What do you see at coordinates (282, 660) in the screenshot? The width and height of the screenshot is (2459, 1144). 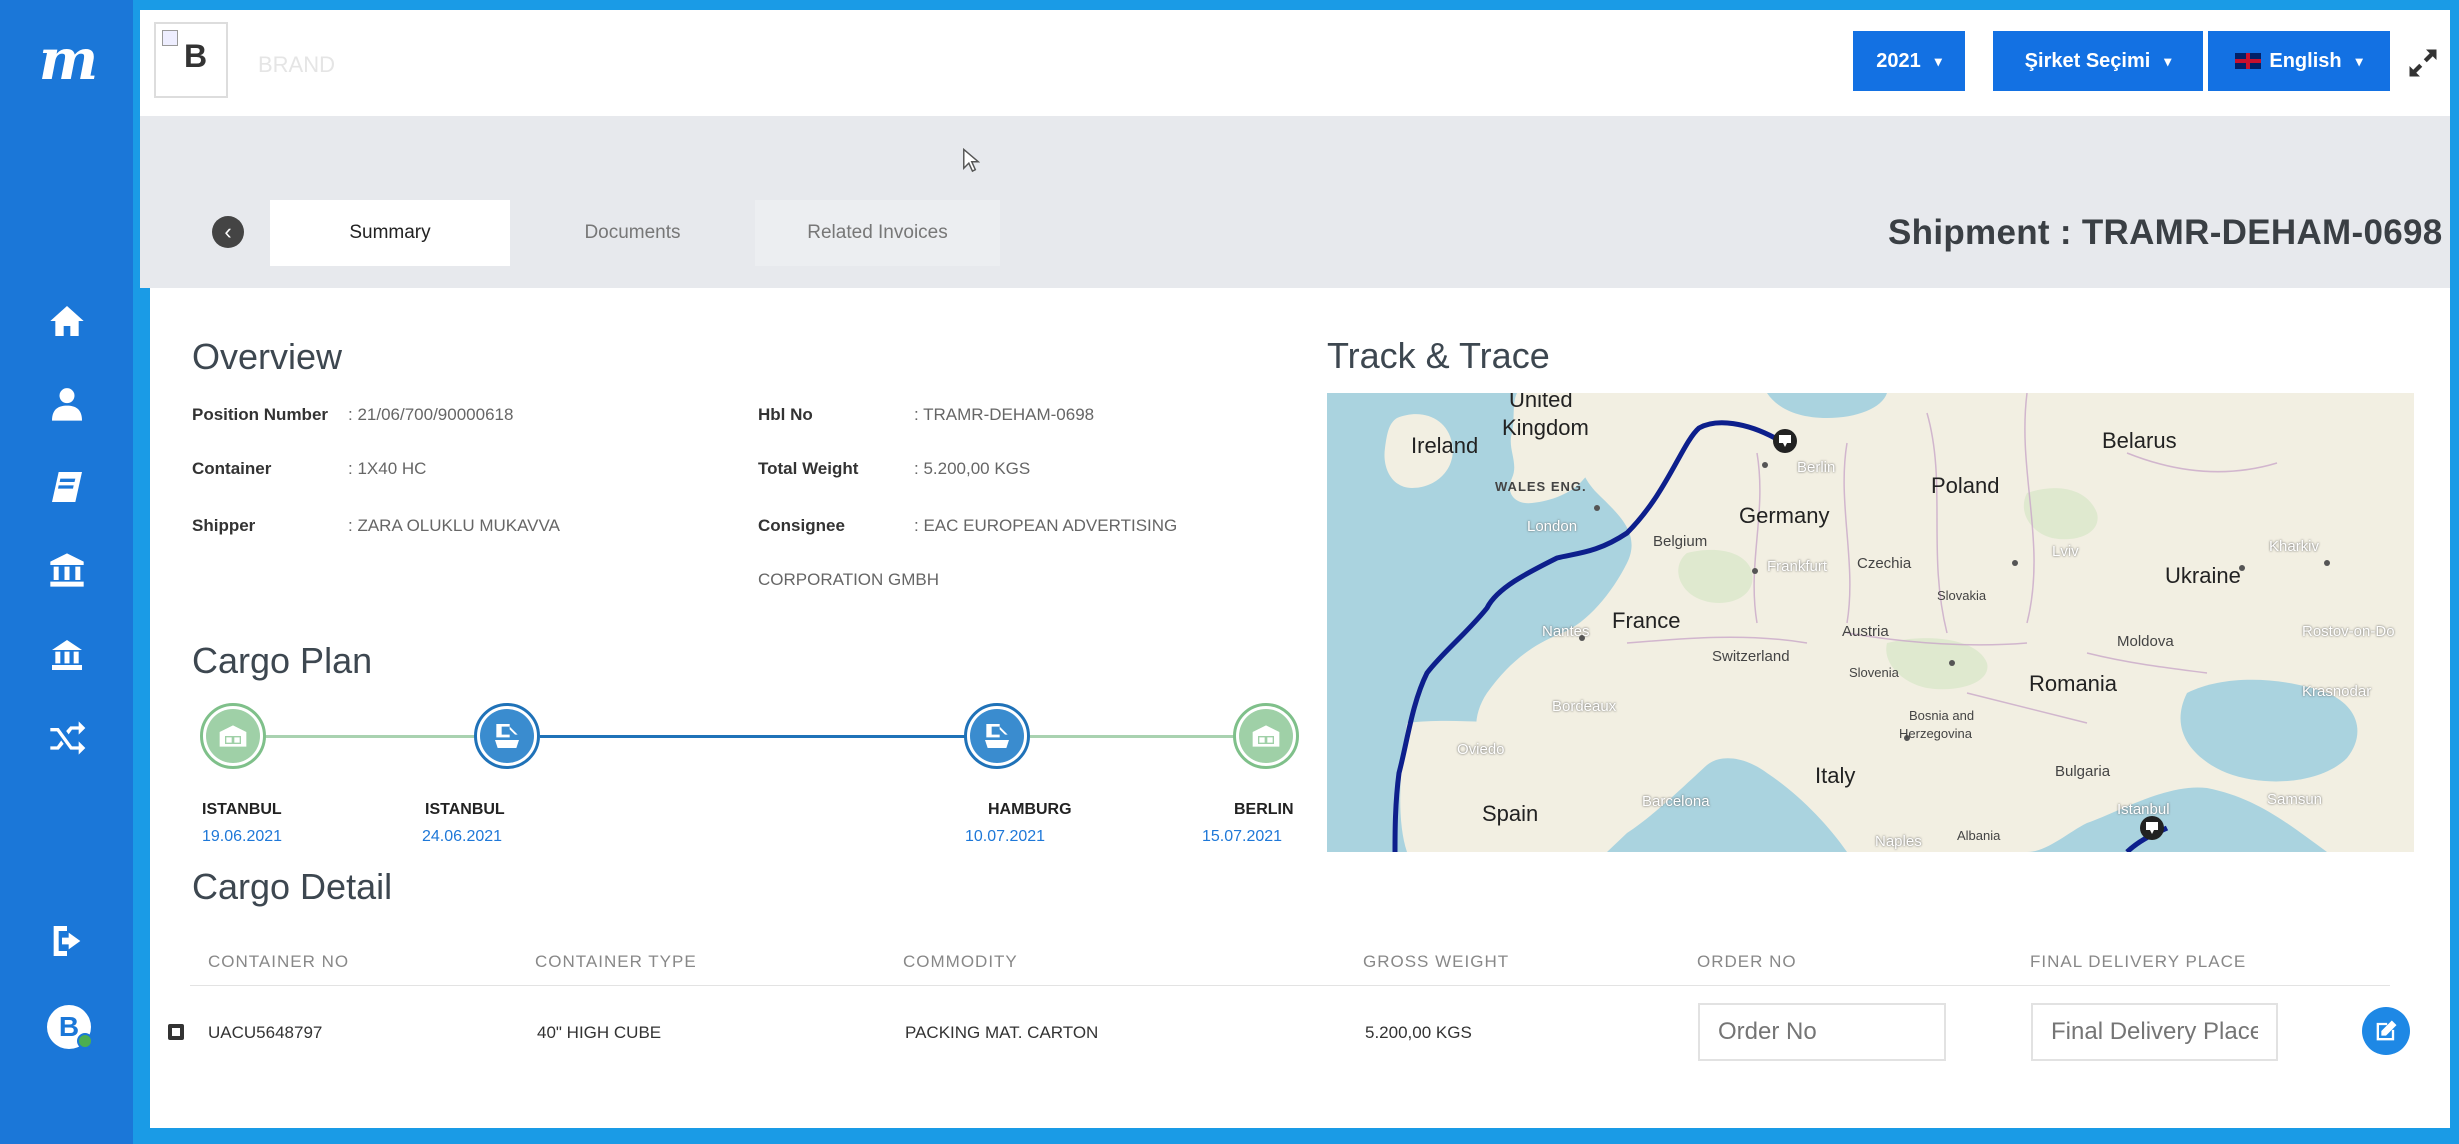 I see `cargo-plan-title: Cargo Plan` at bounding box center [282, 660].